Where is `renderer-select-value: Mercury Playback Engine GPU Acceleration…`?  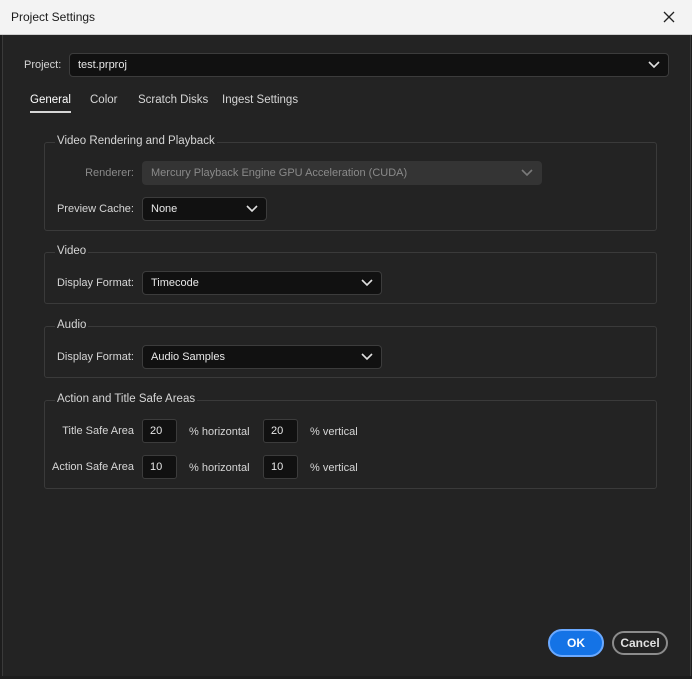
renderer-select-value: Mercury Playback Engine GPU Acceleration… is located at coordinates (279, 173).